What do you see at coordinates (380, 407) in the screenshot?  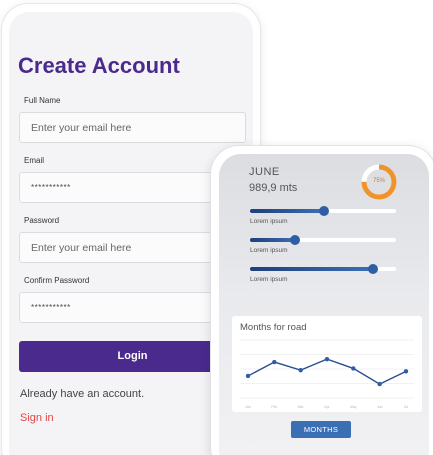 I see `chart-x-tick-label: Jun` at bounding box center [380, 407].